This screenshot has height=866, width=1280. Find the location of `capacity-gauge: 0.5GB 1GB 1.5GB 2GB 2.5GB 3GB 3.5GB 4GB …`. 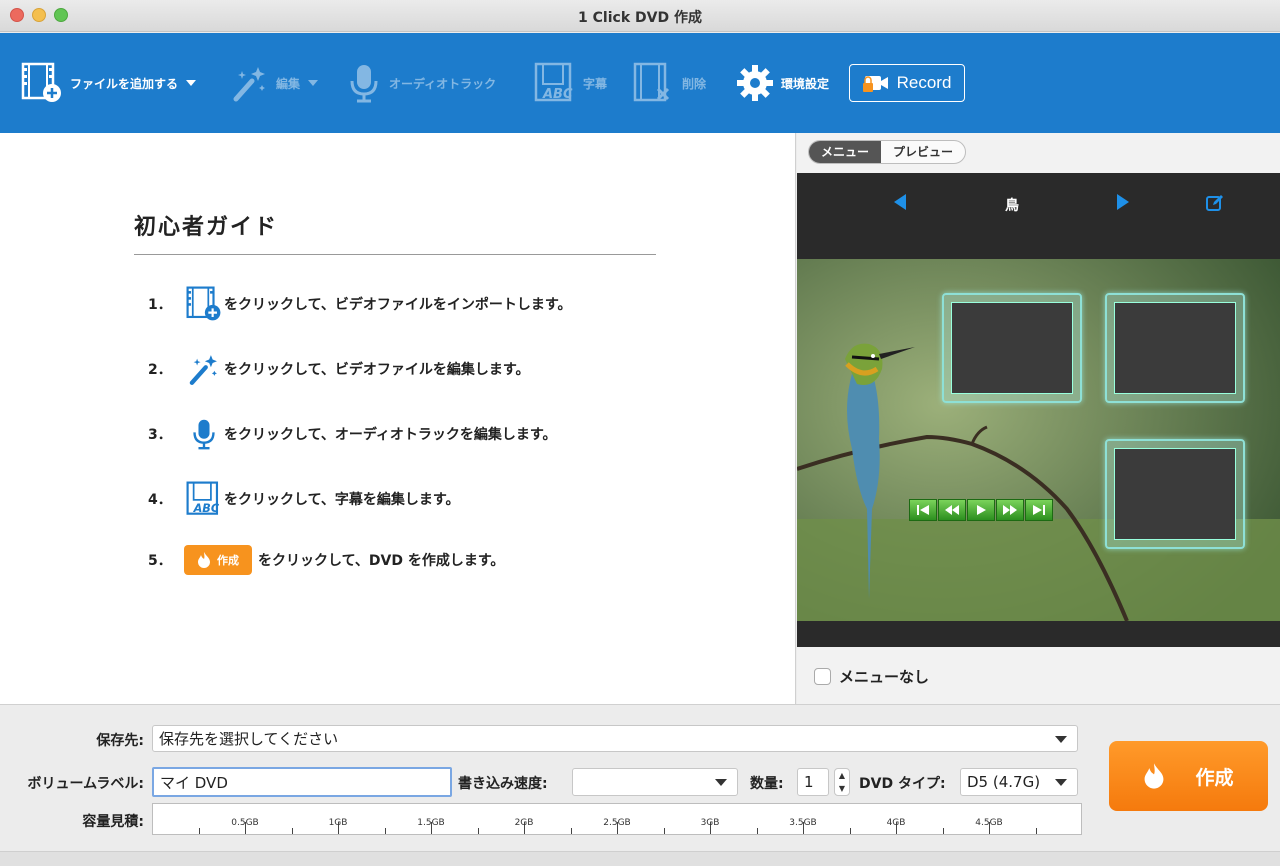

capacity-gauge: 0.5GB 1GB 1.5GB 2GB 2.5GB 3GB 3.5GB 4GB … is located at coordinates (617, 819).